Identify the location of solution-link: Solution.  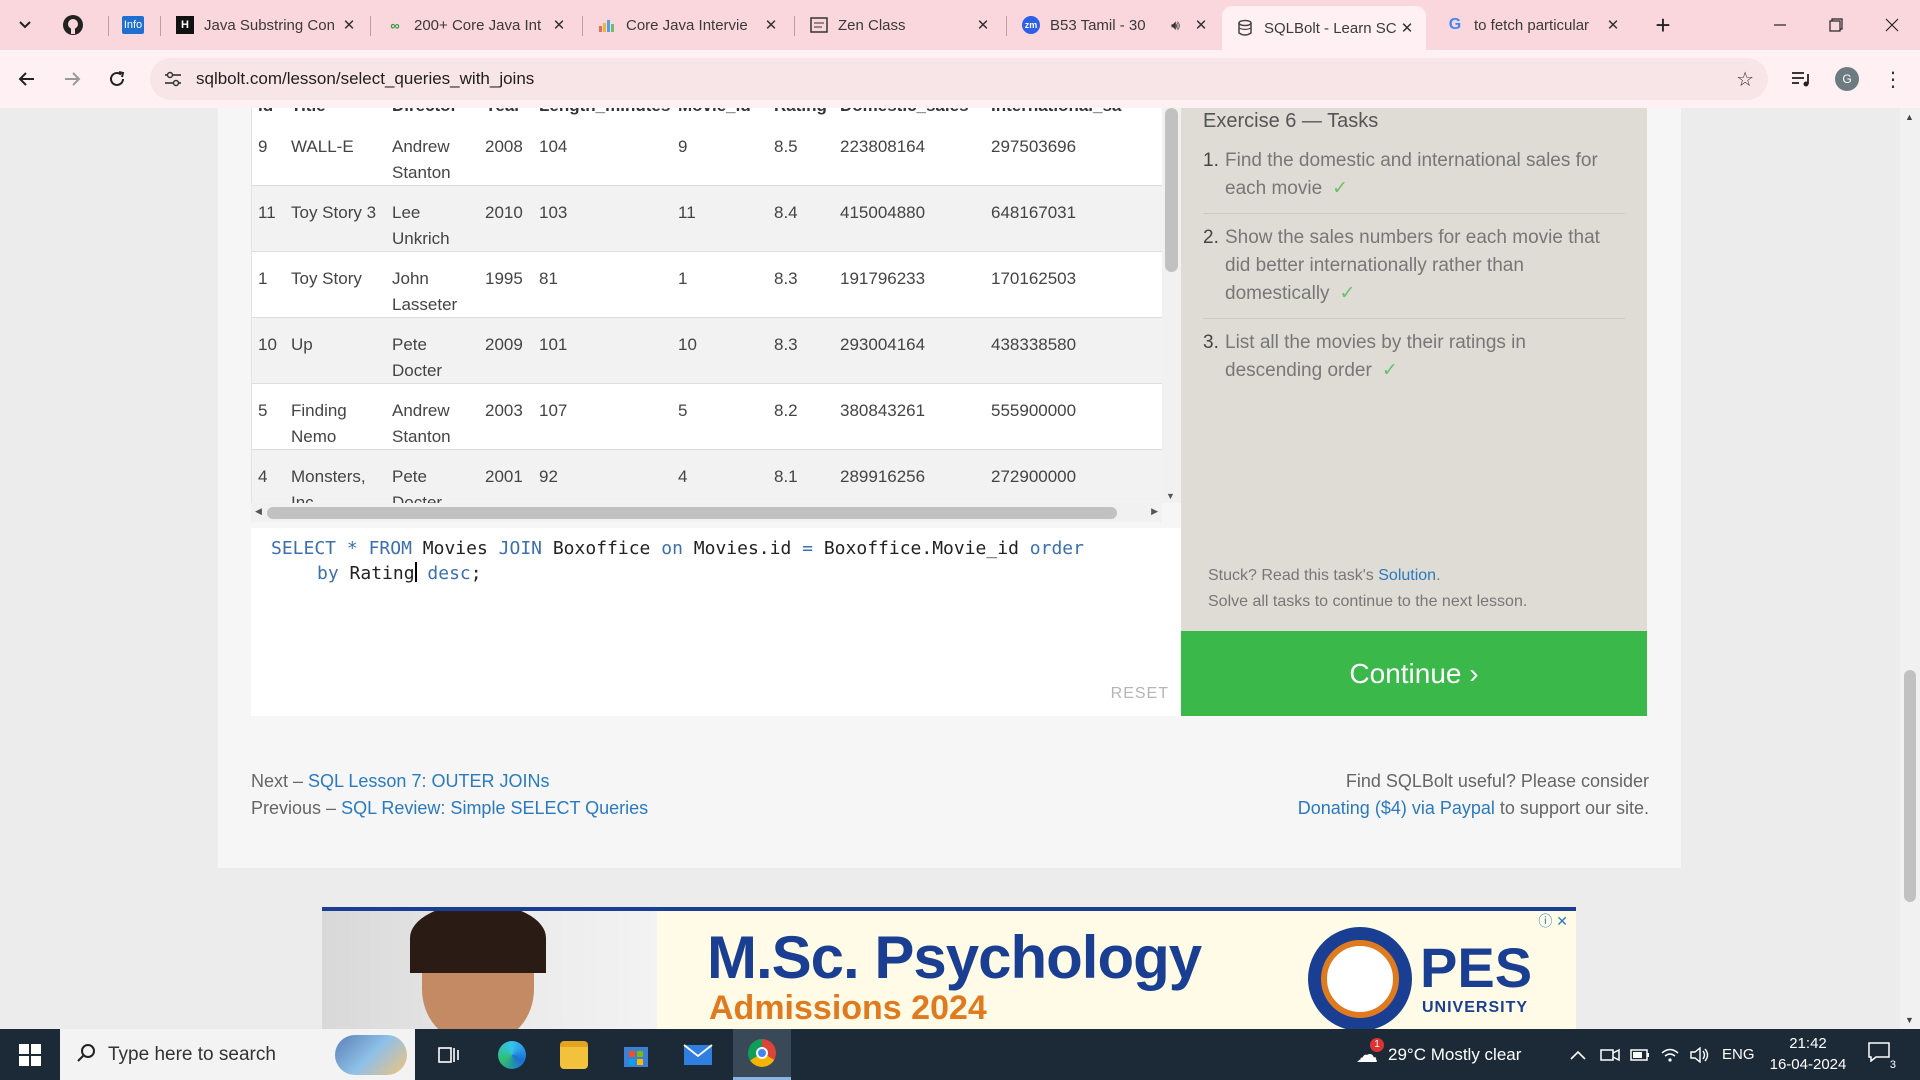
(1407, 575).